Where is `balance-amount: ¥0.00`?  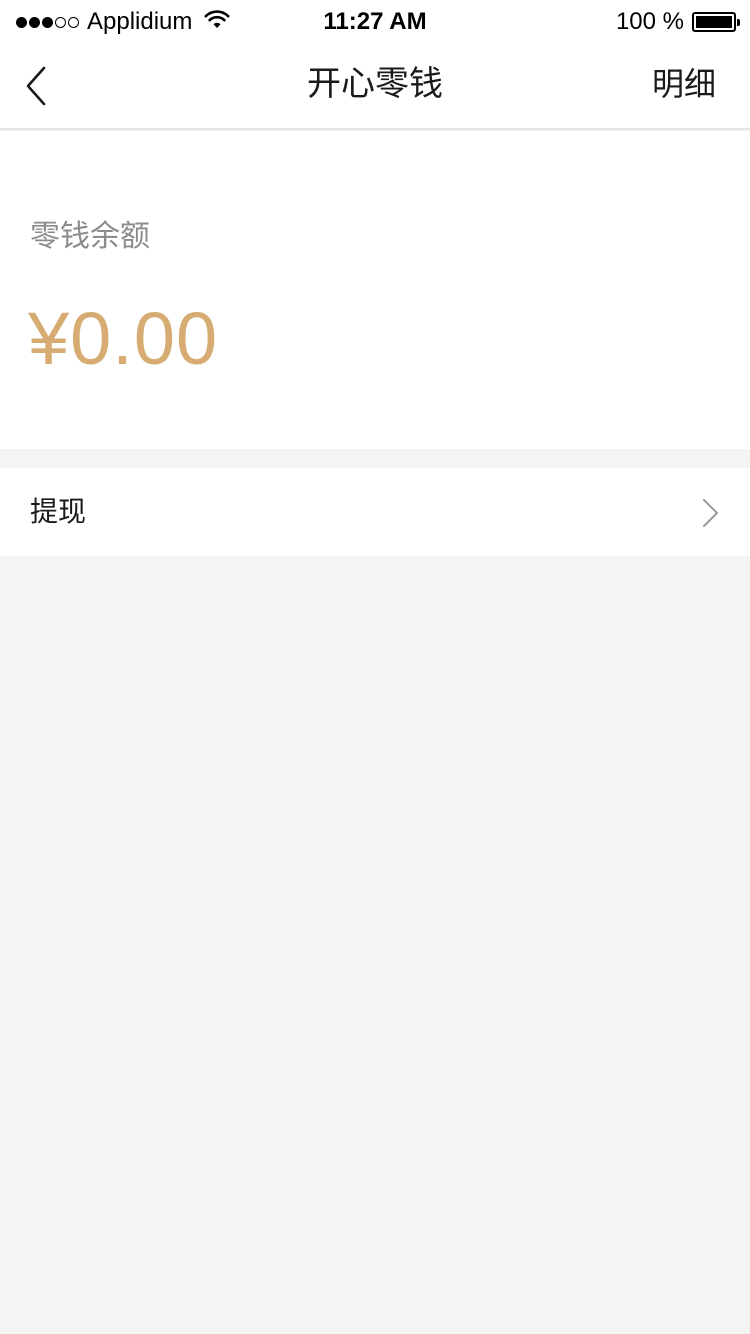
balance-amount: ¥0.00 is located at coordinates (123, 338).